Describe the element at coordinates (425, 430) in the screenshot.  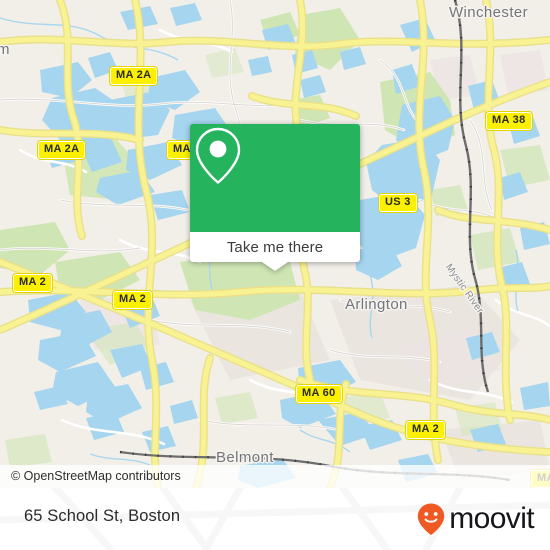
I see `road-shield-ma-2-south: MA 2` at that location.